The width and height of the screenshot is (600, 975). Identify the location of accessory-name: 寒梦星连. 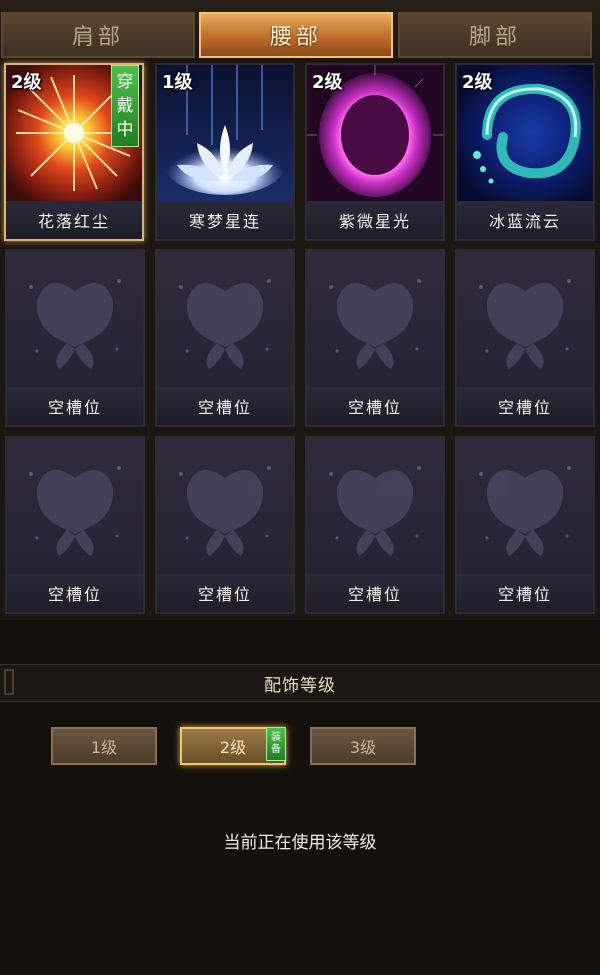
(225, 220).